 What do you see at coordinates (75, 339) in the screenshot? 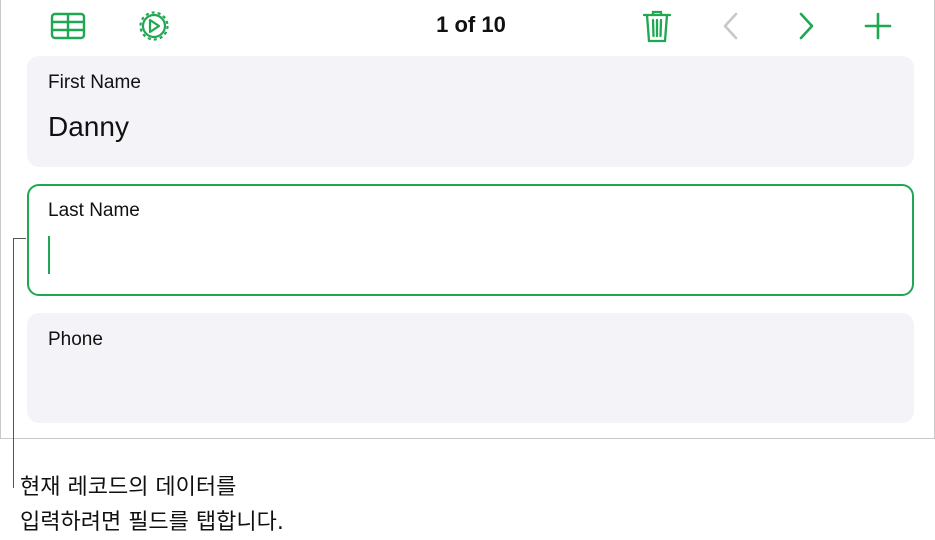
I see `field-label: Phone` at bounding box center [75, 339].